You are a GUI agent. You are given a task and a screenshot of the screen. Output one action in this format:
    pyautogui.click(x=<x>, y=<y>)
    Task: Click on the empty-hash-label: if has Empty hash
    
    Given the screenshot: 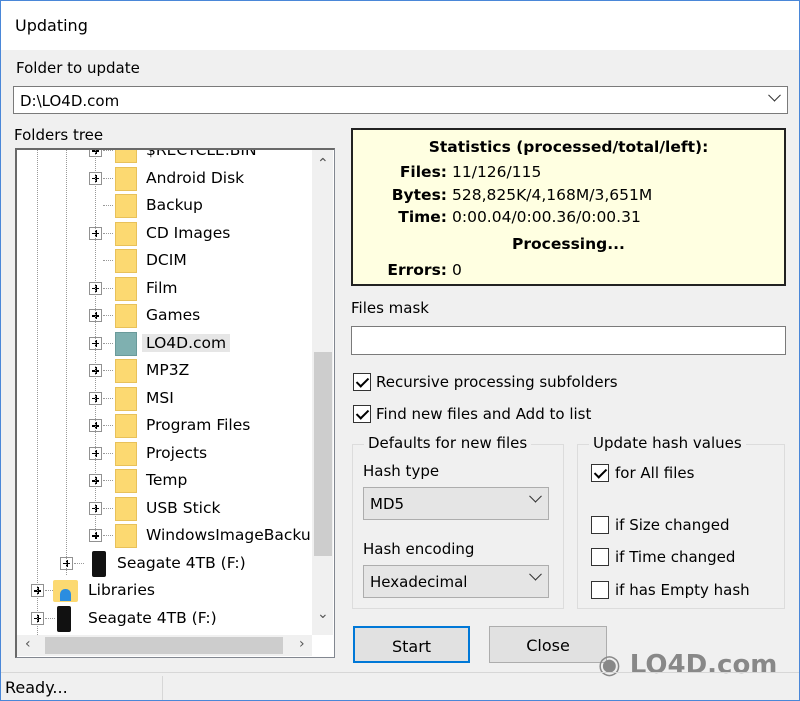 What is the action you would take?
    pyautogui.click(x=682, y=590)
    